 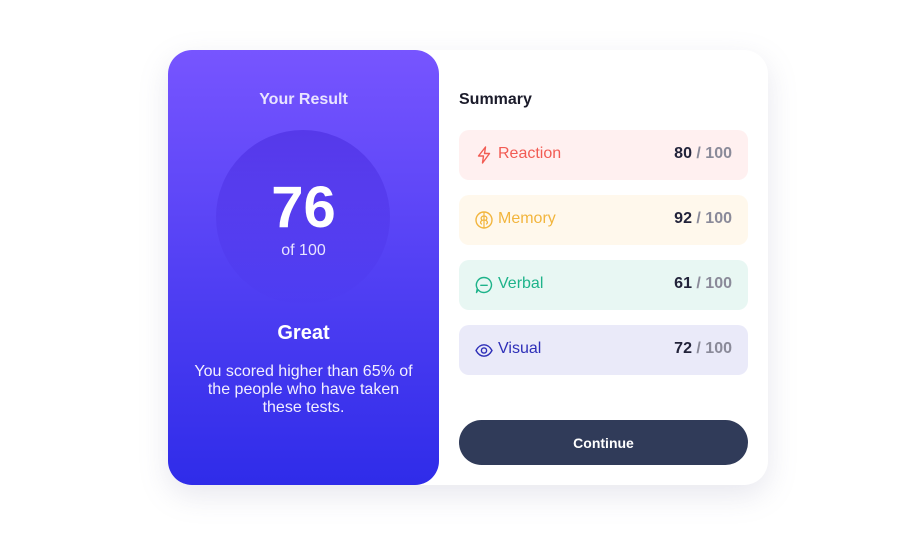 I want to click on score-max: of 100, so click(x=303, y=250).